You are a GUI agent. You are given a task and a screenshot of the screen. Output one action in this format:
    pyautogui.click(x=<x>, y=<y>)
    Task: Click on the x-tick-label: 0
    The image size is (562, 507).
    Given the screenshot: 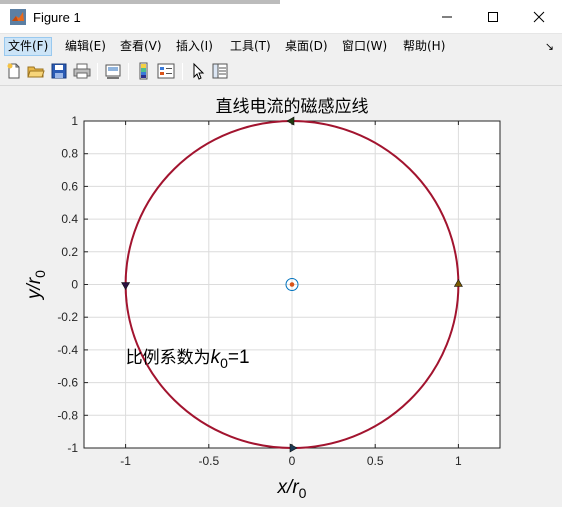 What is the action you would take?
    pyautogui.click(x=292, y=461)
    